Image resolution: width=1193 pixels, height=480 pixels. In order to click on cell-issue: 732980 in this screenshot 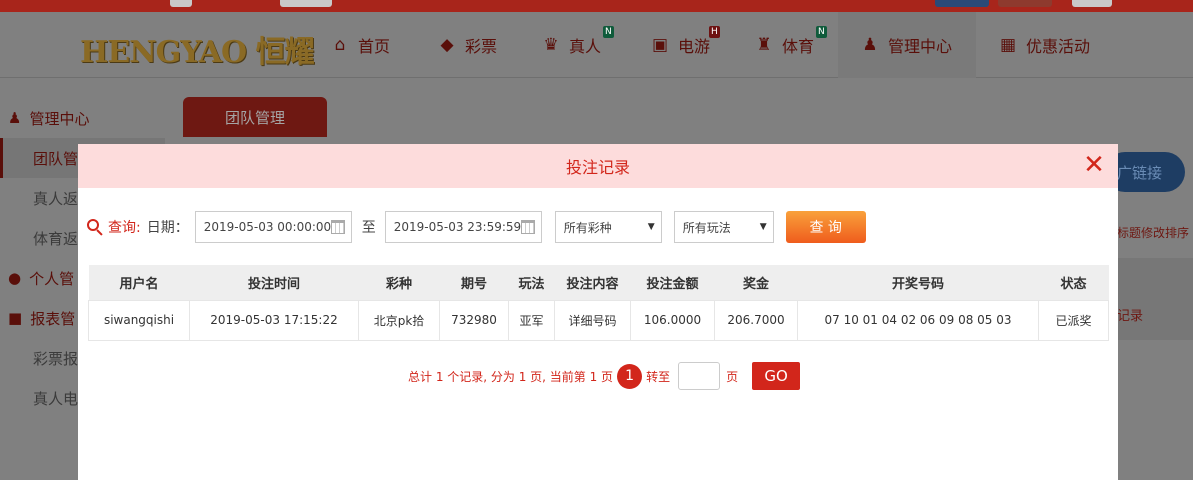, I will do `click(474, 320)`.